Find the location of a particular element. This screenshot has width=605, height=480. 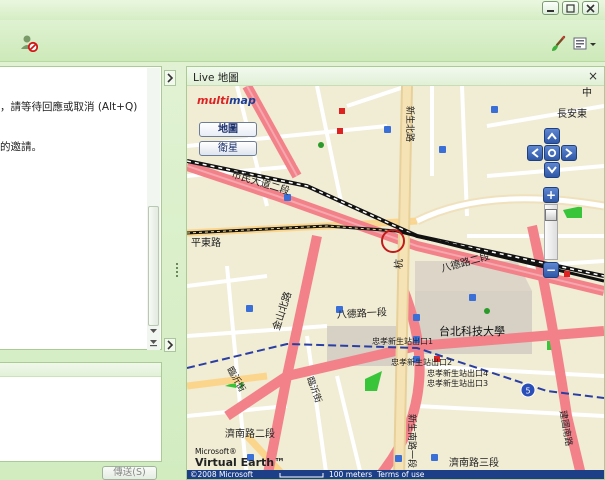

chat-scrollbar is located at coordinates (153, 209).